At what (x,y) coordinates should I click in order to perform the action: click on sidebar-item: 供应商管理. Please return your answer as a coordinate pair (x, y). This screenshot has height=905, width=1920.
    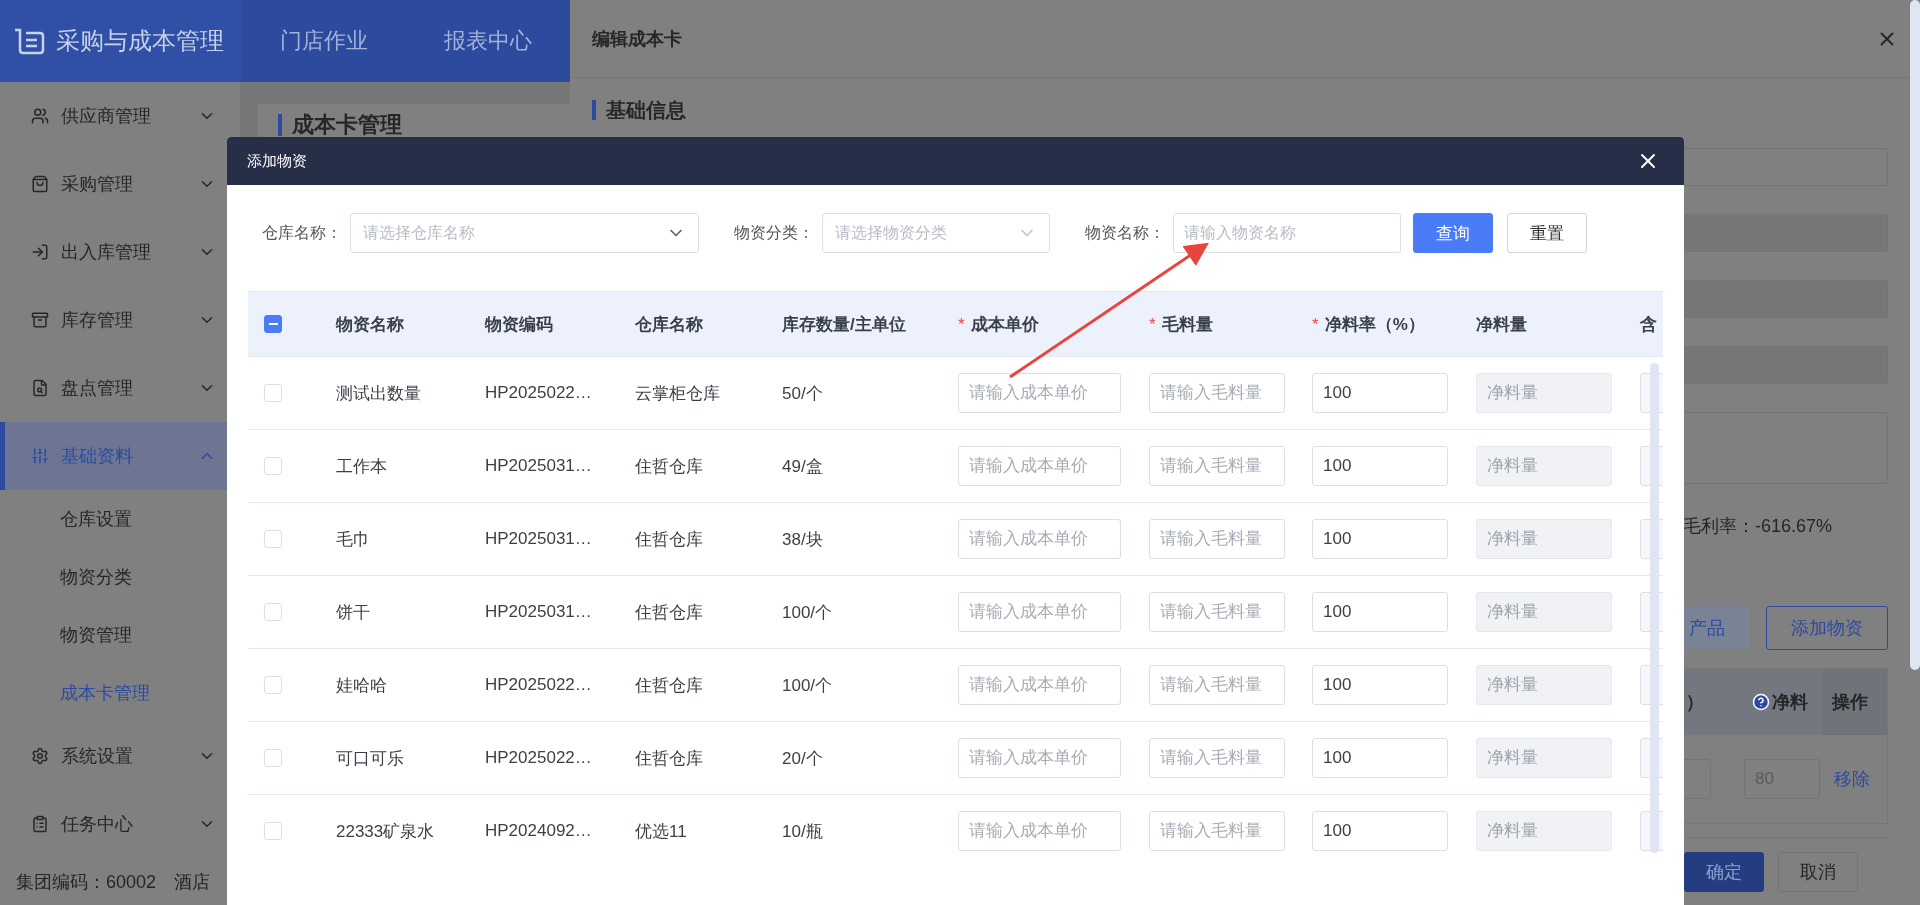
    Looking at the image, I should click on (120, 116).